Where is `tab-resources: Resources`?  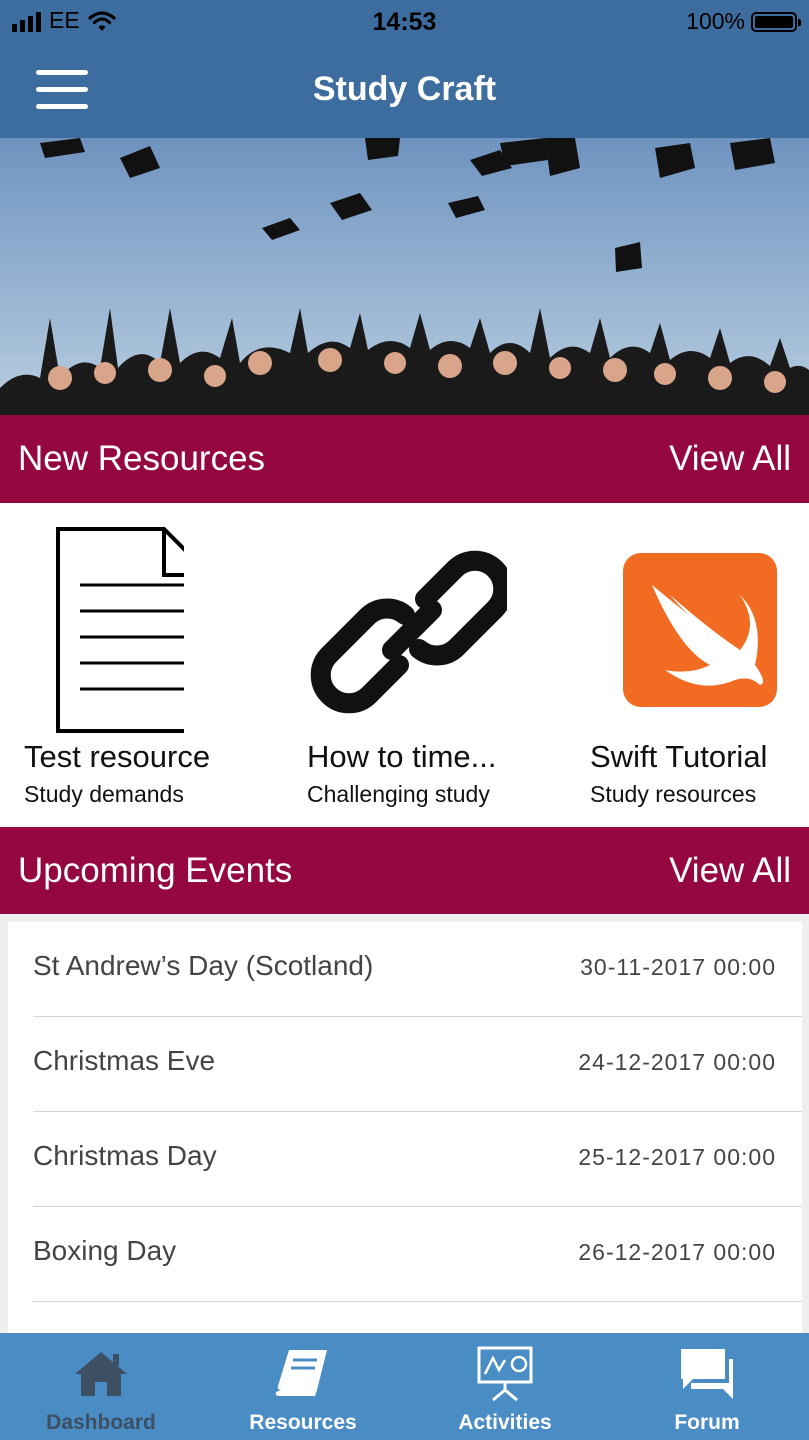
tab-resources: Resources is located at coordinates (303, 1386).